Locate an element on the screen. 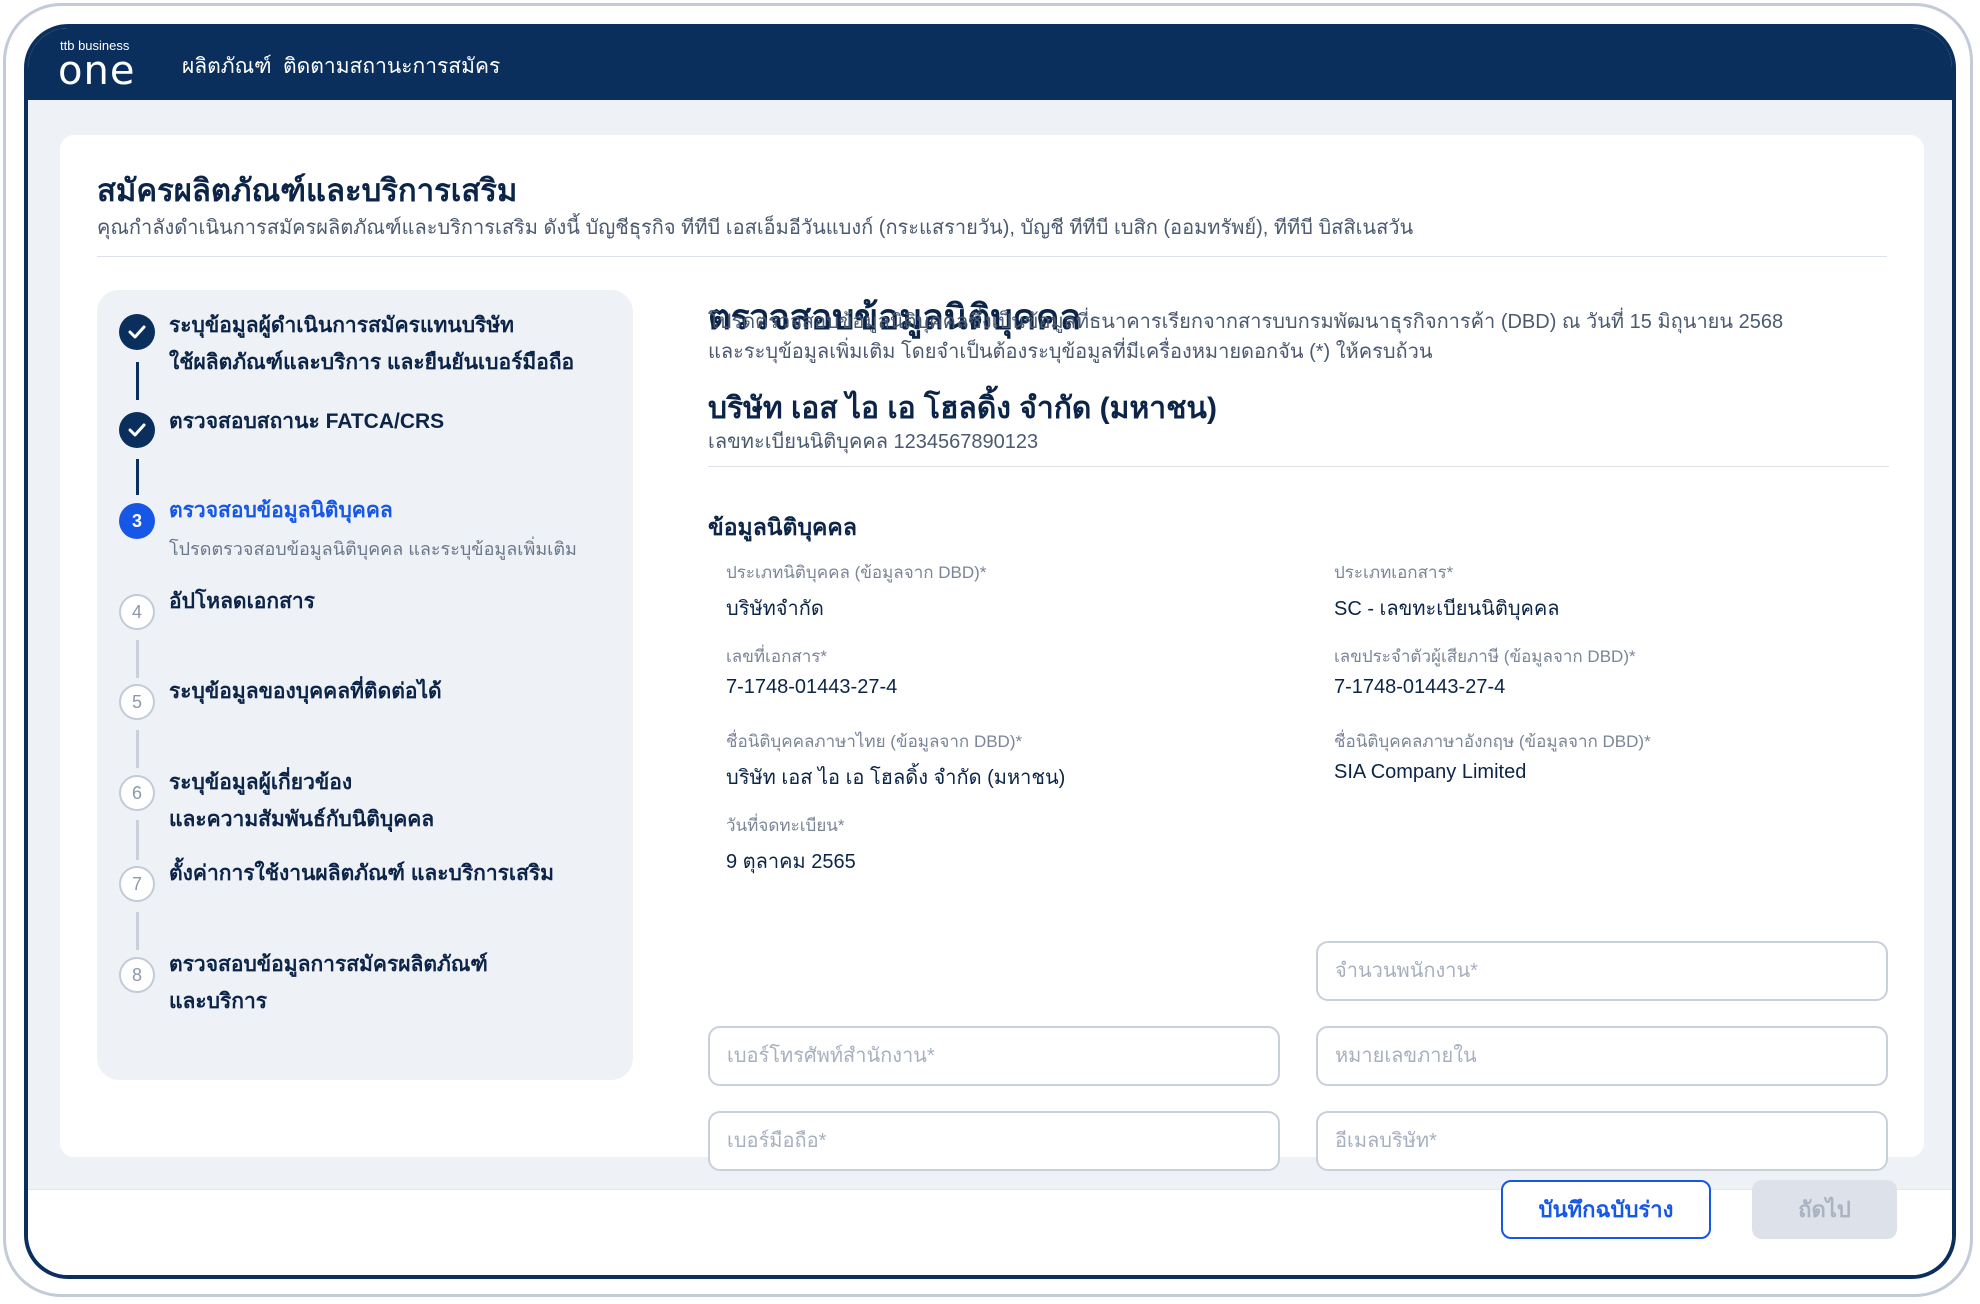 The width and height of the screenshot is (1980, 1304). step-number-badge: 7 is located at coordinates (137, 884).